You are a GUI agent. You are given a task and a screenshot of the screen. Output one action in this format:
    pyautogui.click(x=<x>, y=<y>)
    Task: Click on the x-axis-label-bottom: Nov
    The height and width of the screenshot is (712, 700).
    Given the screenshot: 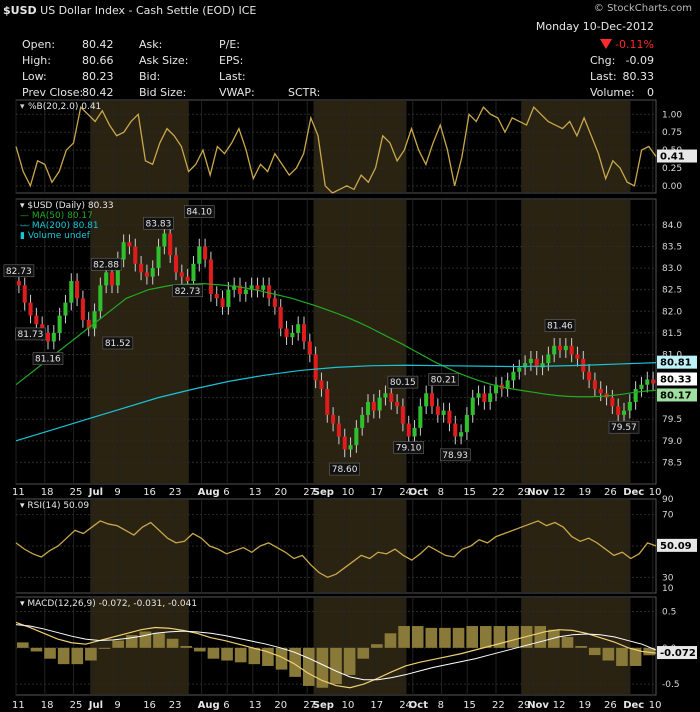 What is the action you would take?
    pyautogui.click(x=538, y=705)
    